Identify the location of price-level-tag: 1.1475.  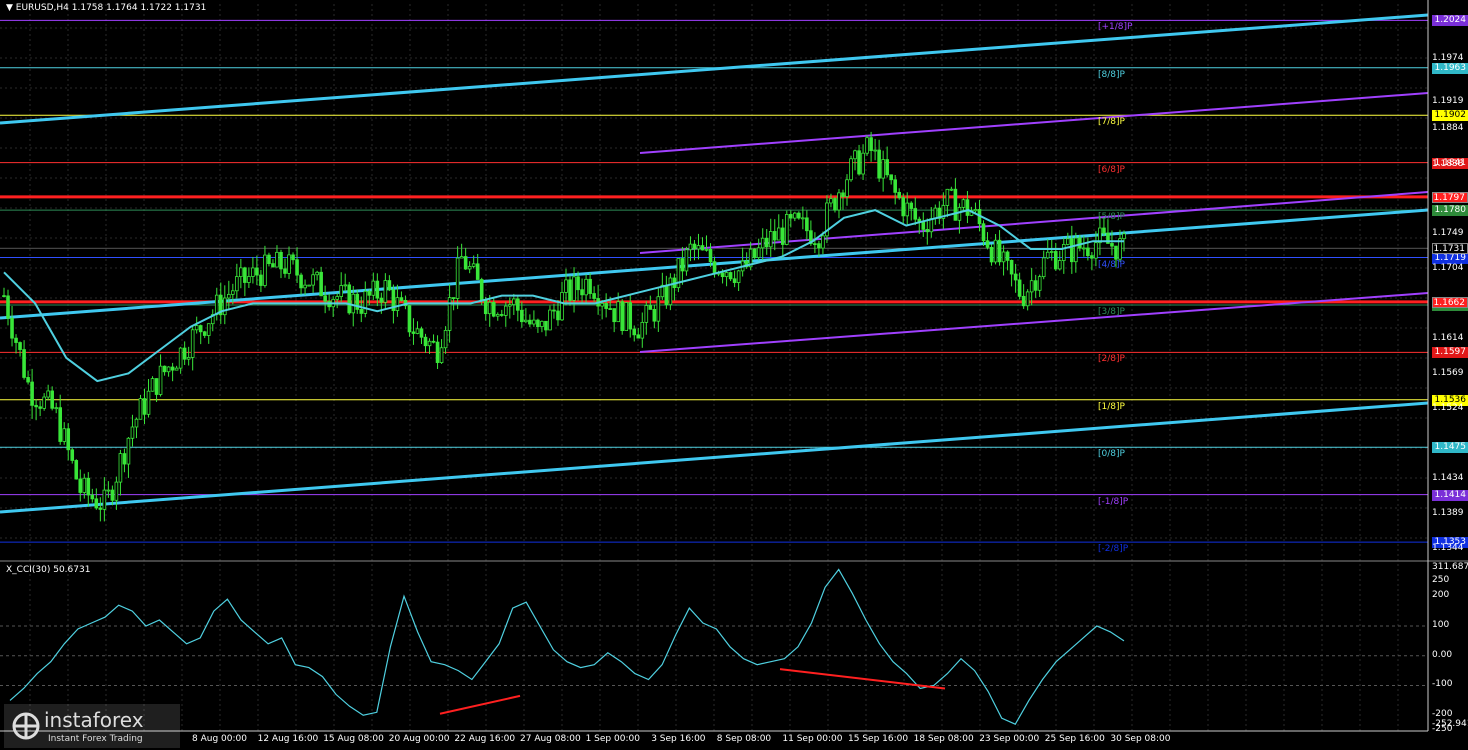
(1450, 448).